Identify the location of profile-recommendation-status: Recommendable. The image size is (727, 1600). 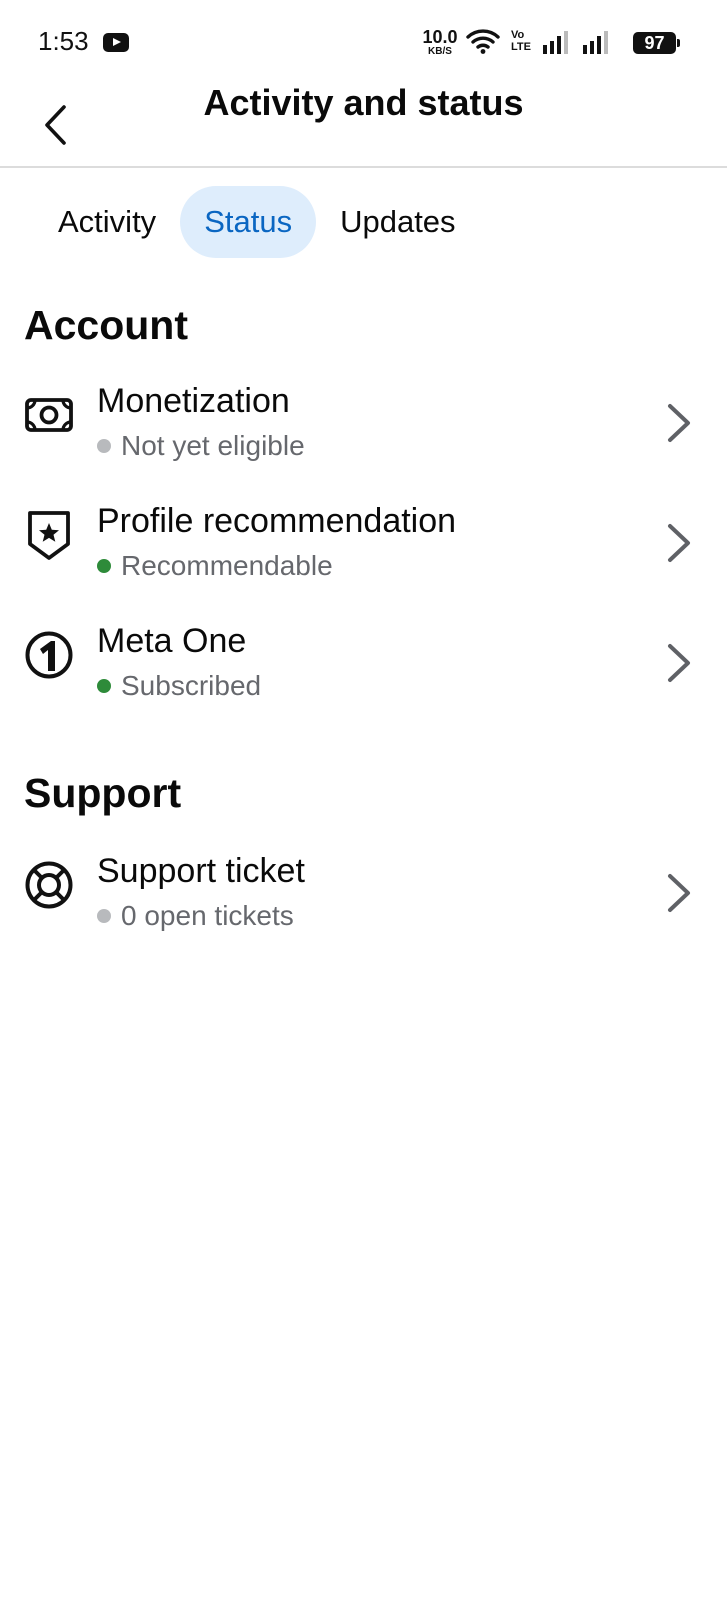
(215, 566).